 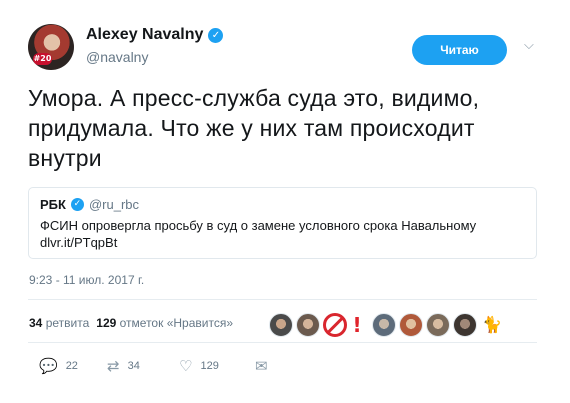 I want to click on tweet-timestamp: 9:23 - 11 июл. 2017 г., so click(x=86, y=280).